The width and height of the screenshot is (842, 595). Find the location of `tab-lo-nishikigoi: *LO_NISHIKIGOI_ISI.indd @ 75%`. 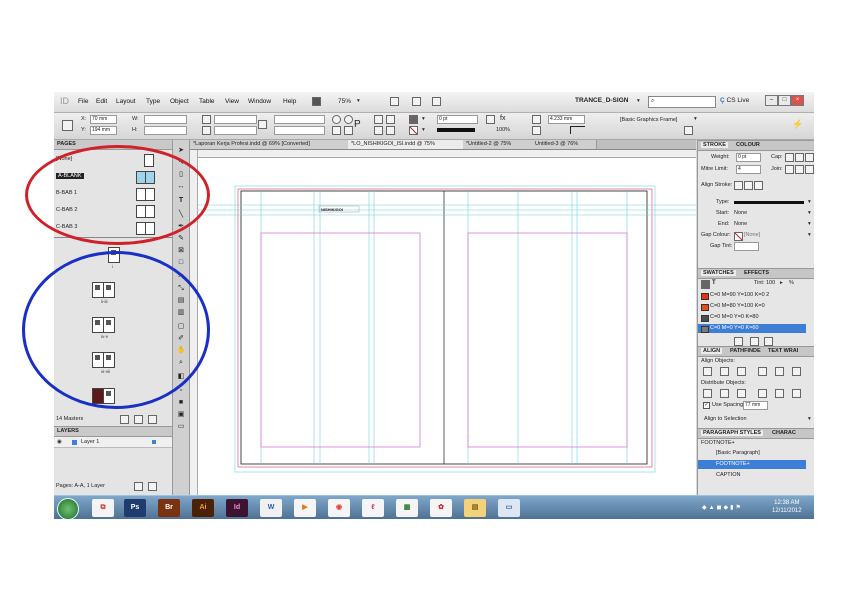

tab-lo-nishikigoi: *LO_NISHIKIGOI_ISI.indd @ 75% is located at coordinates (407, 144).